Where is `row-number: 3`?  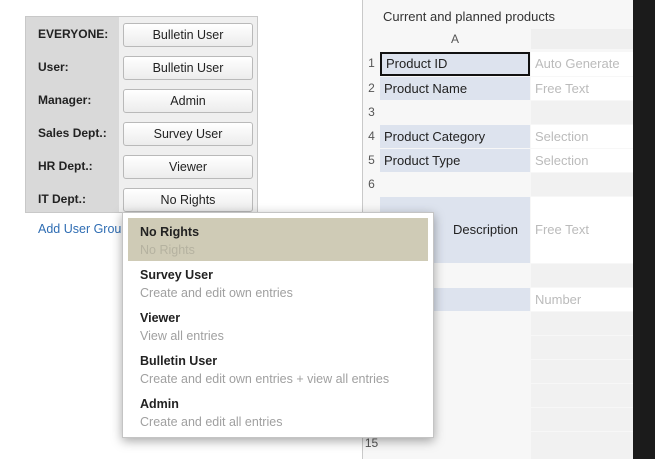
row-number: 3 is located at coordinates (371, 112).